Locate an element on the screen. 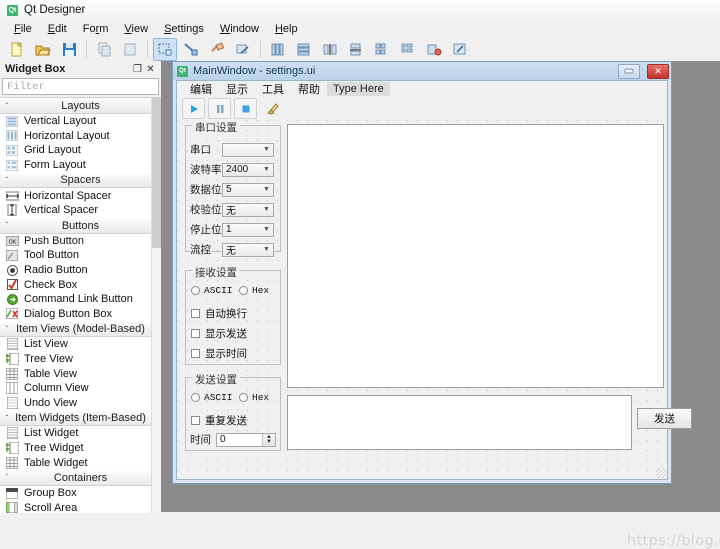 The image size is (720, 549). widget-item-grid-layout: Grid Layout is located at coordinates (80, 150).